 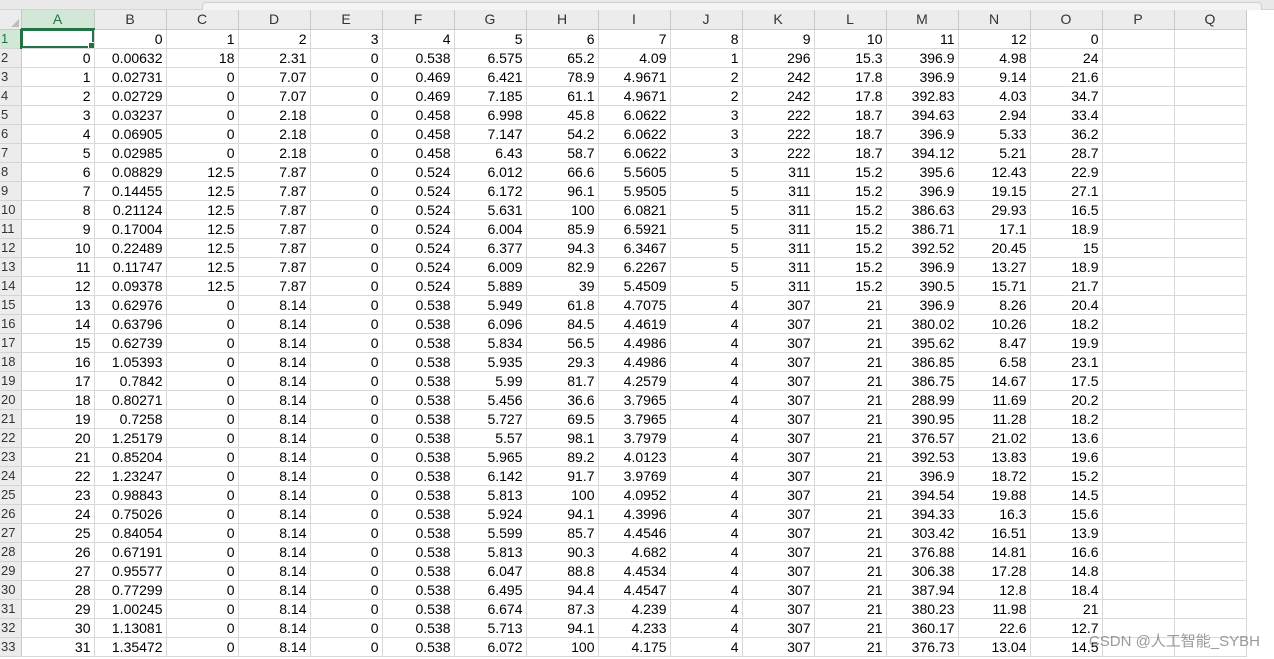 What do you see at coordinates (274, 381) in the screenshot?
I see `cell-d19: 8.14` at bounding box center [274, 381].